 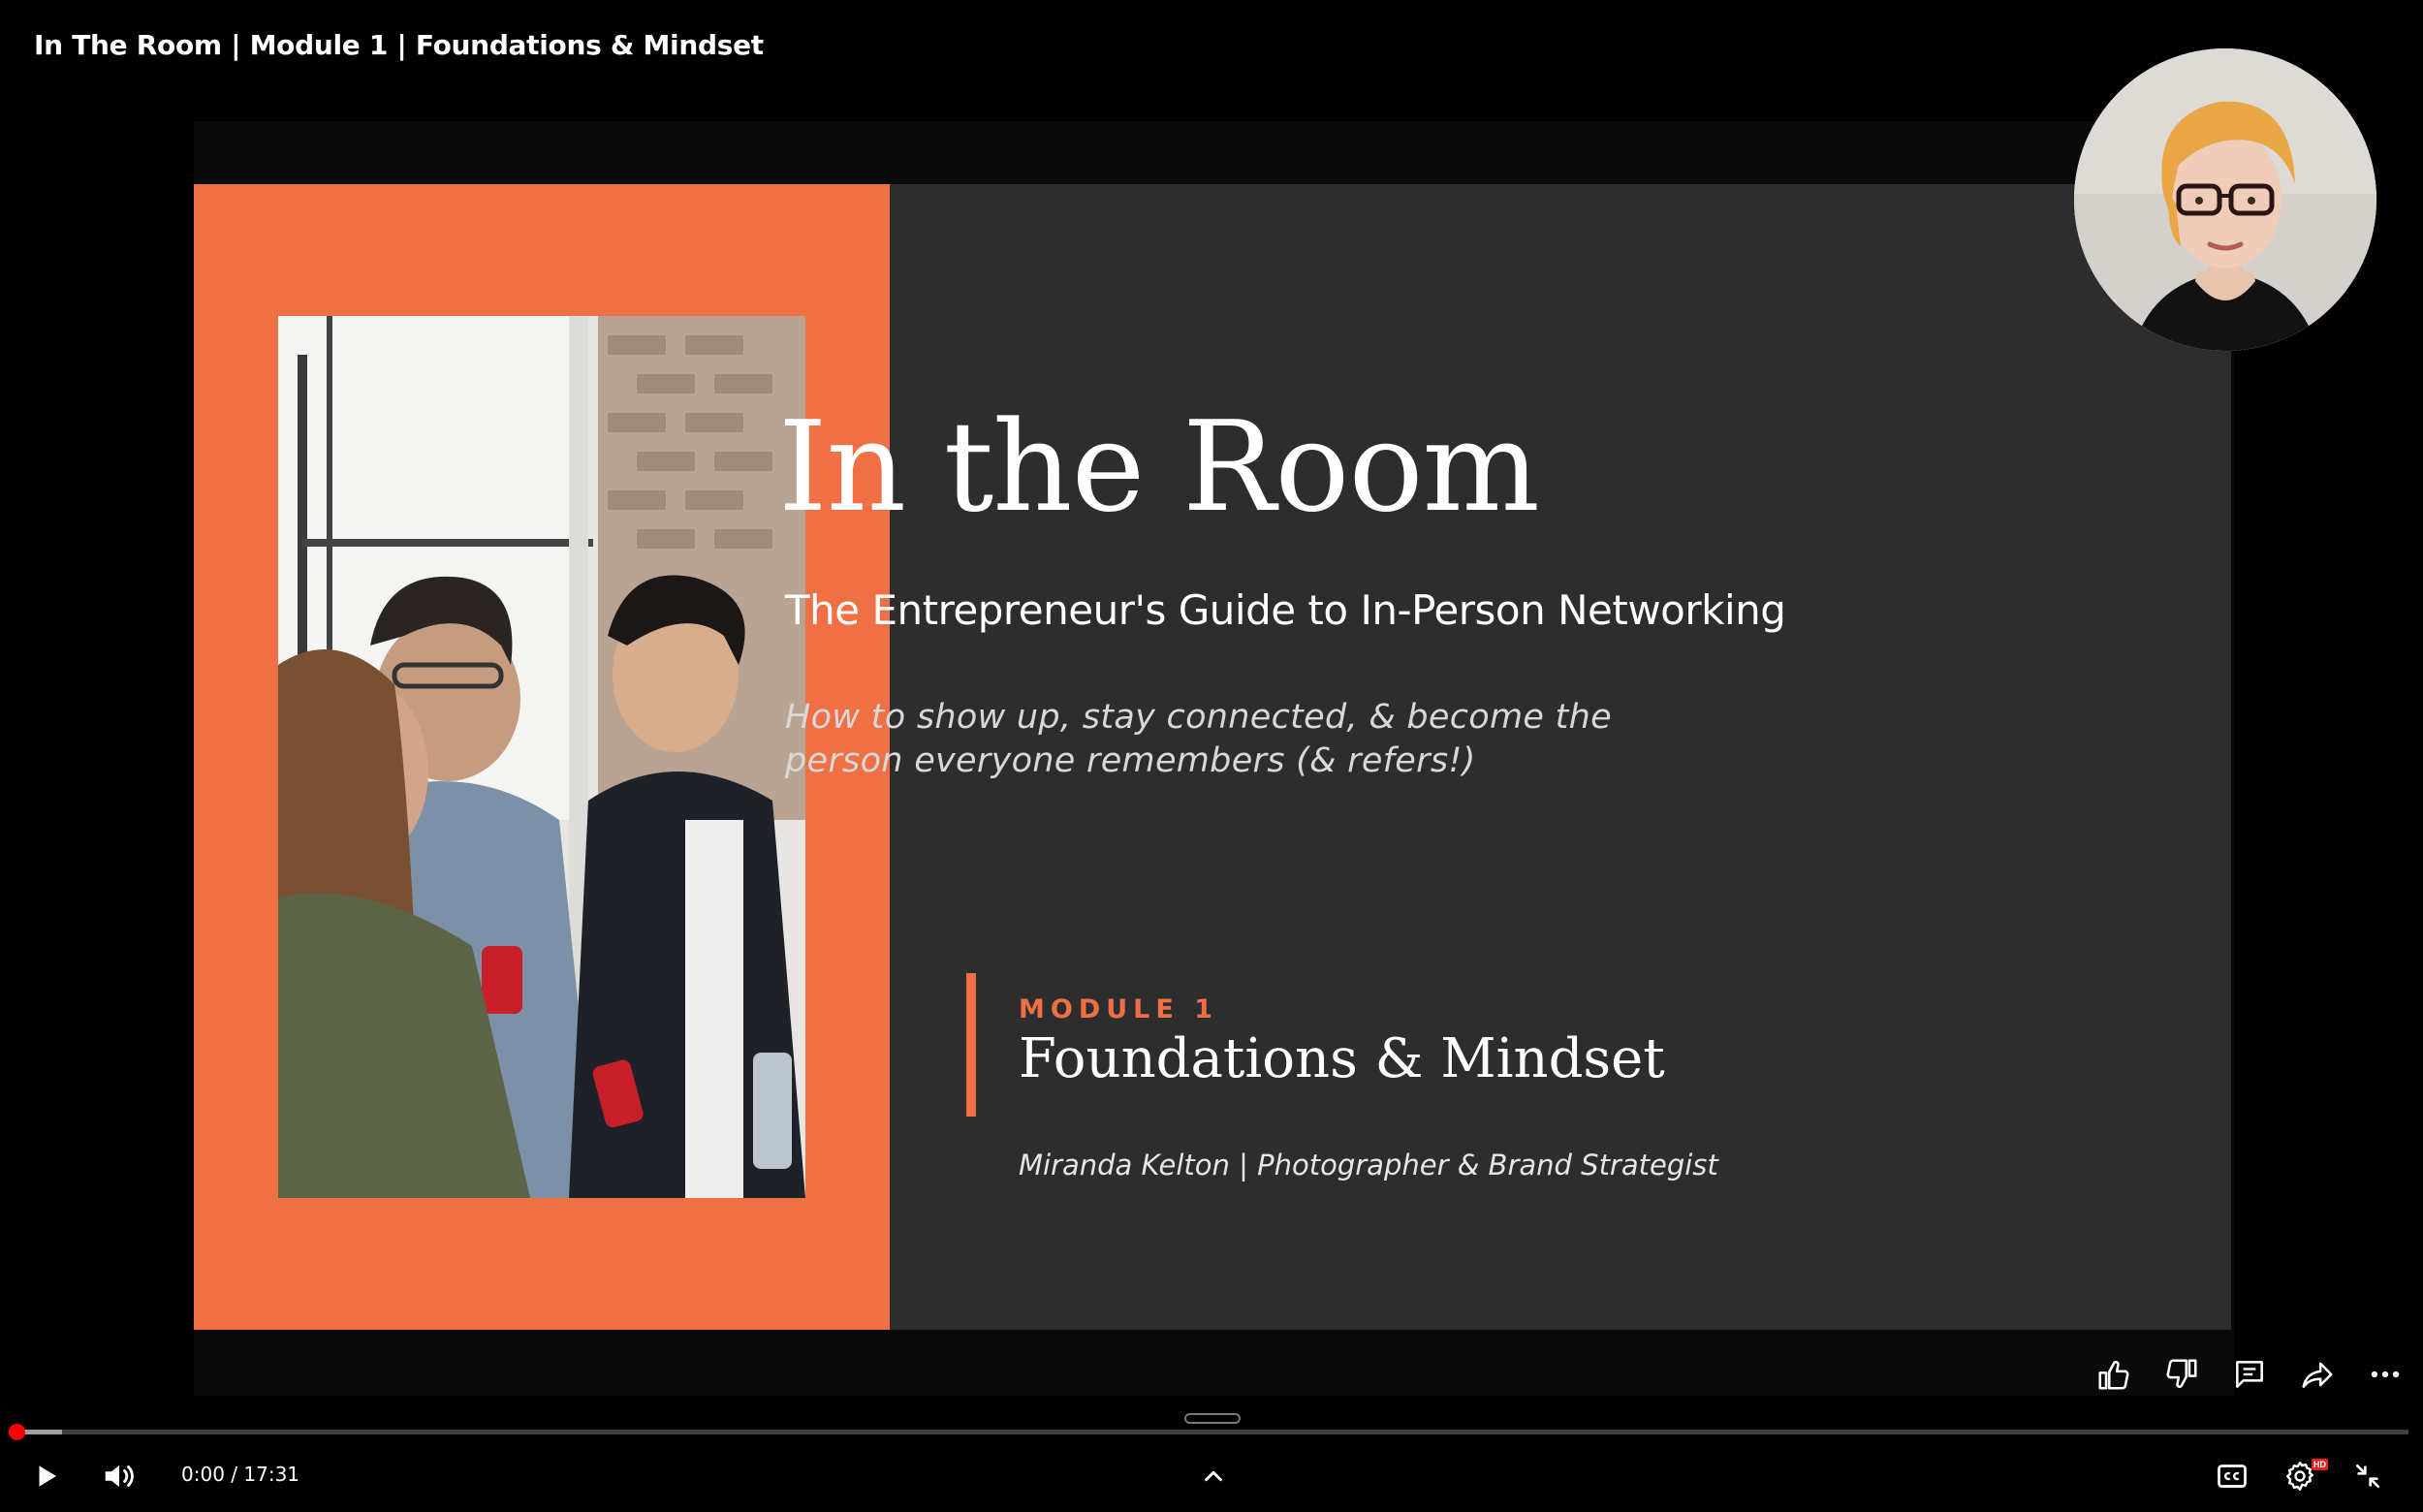 I want to click on exit-fullscreen-icon, so click(x=2367, y=1477).